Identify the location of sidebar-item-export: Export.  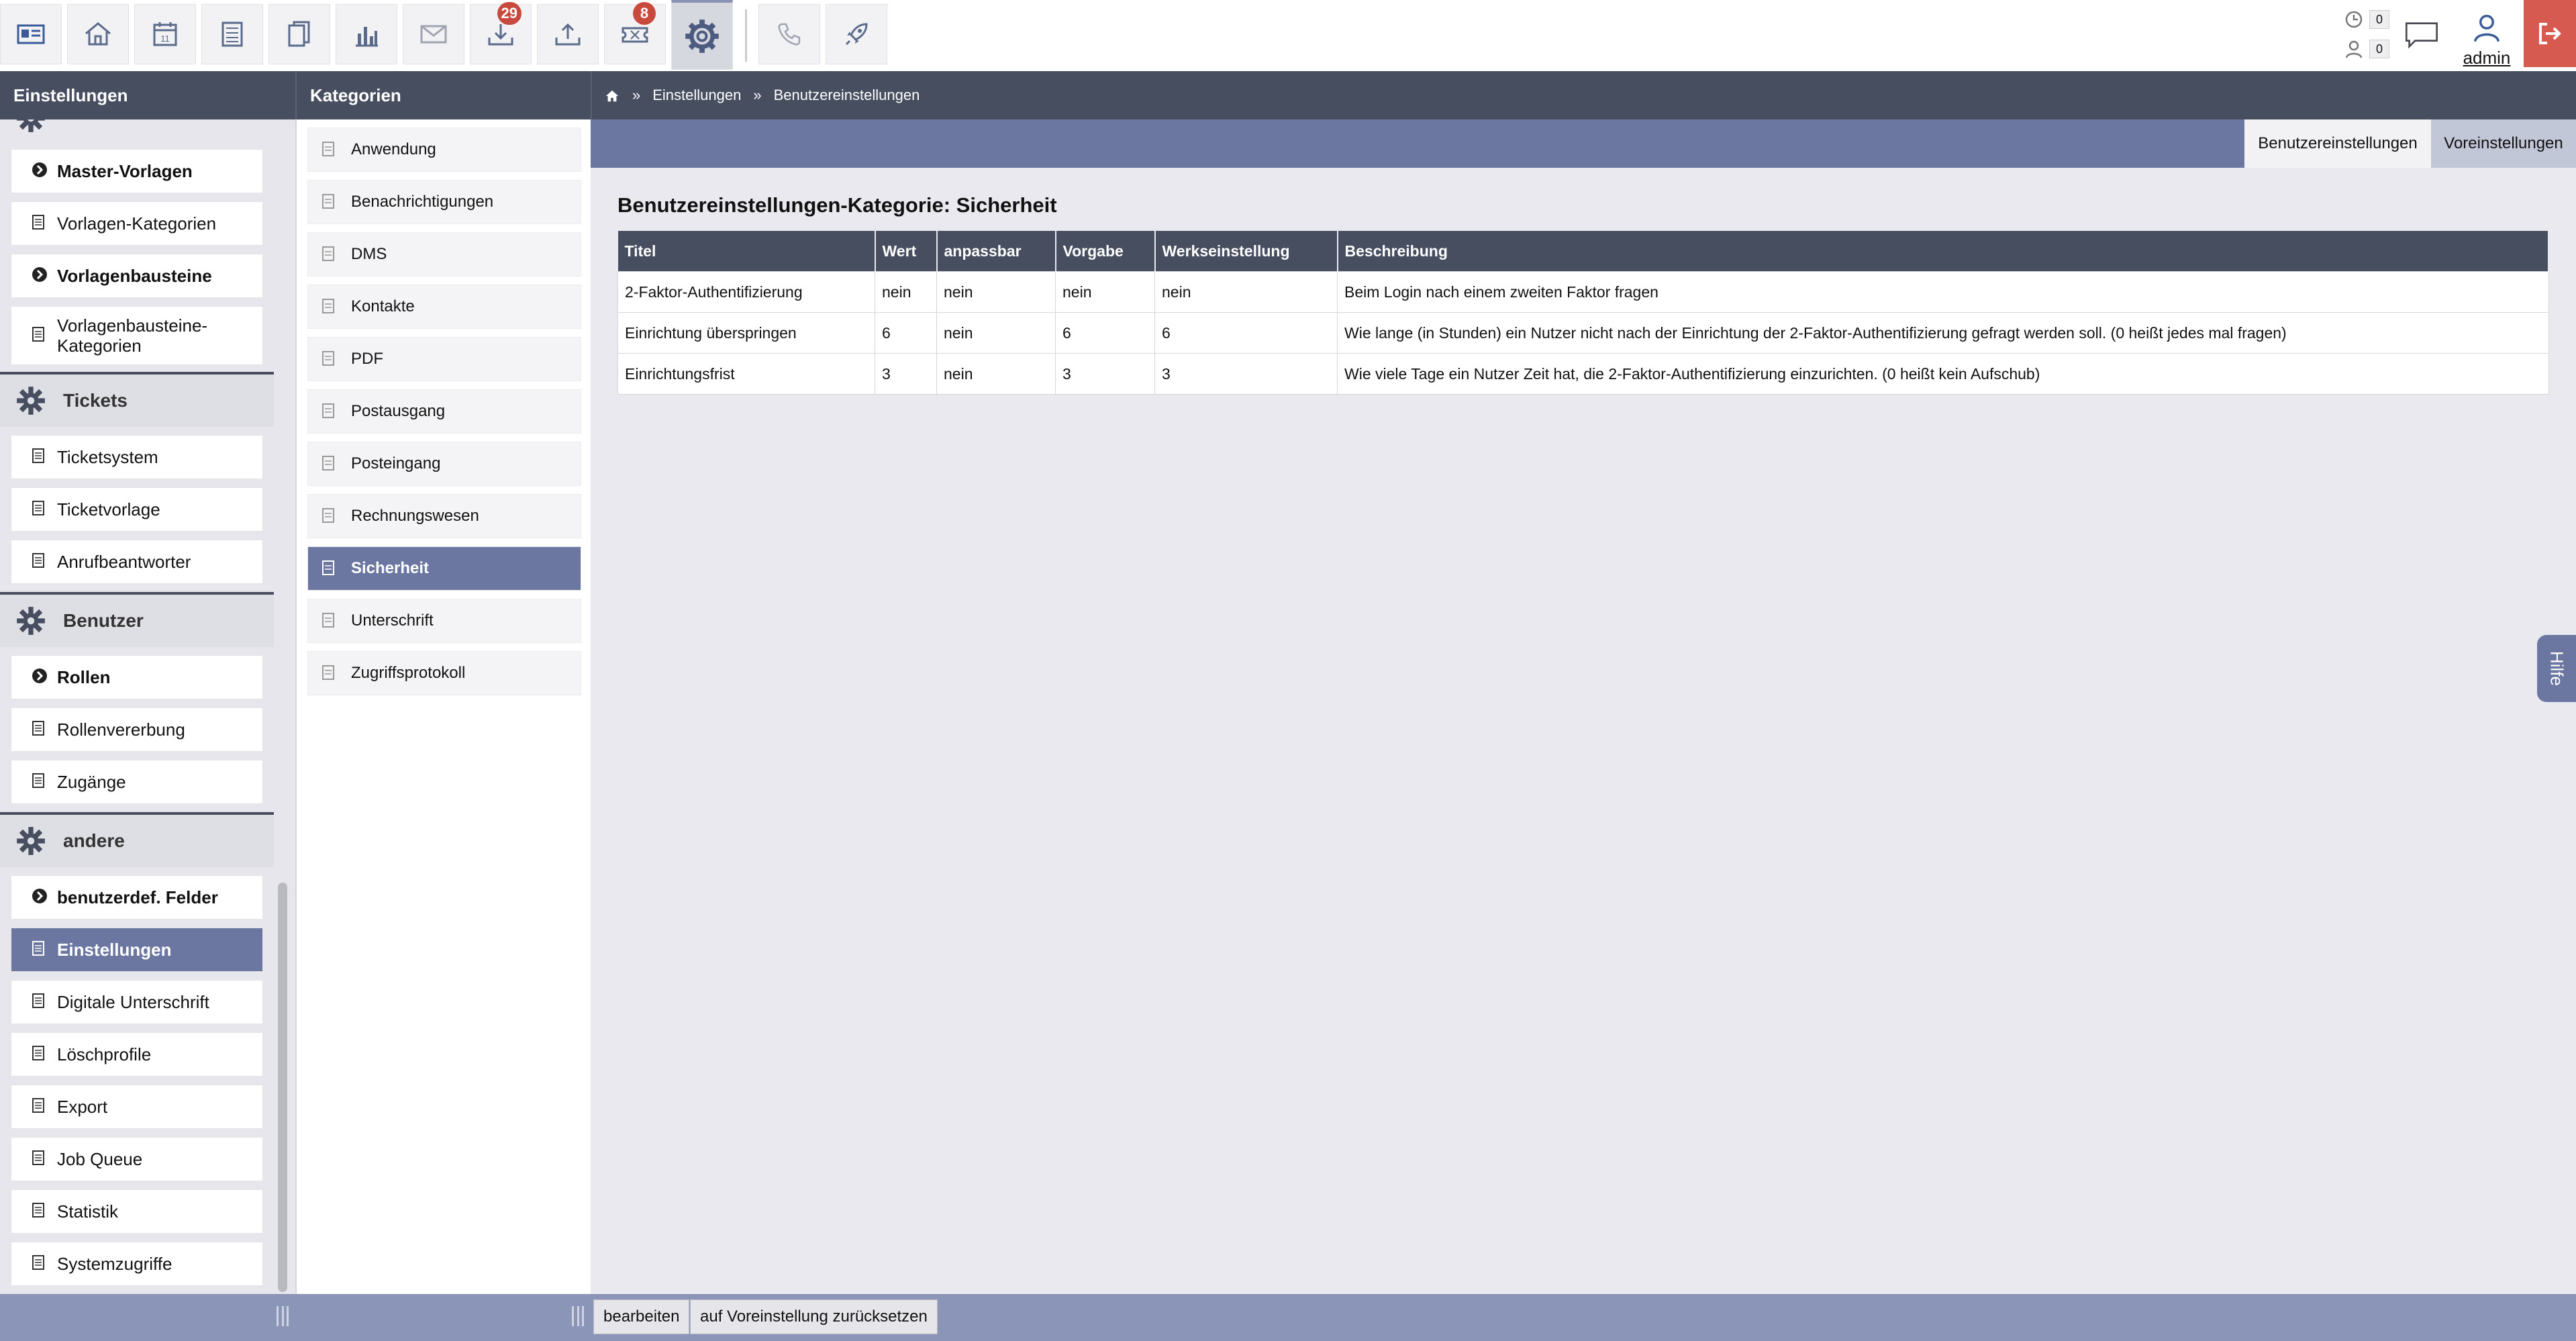
(137, 1107).